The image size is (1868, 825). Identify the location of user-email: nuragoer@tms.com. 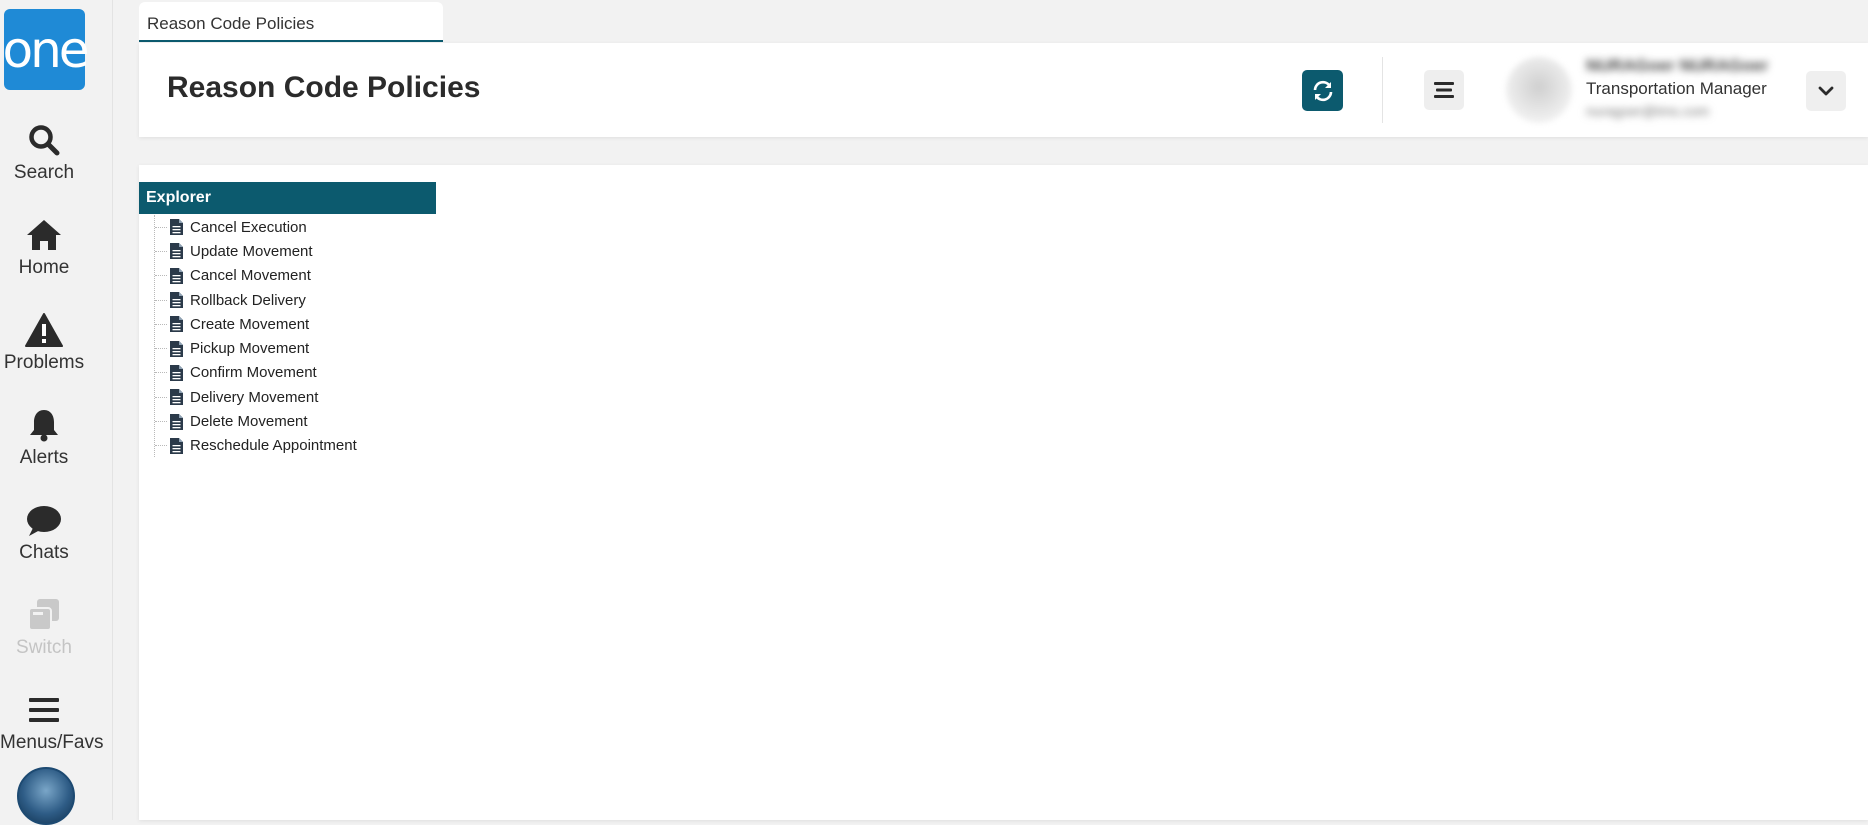
(1648, 111).